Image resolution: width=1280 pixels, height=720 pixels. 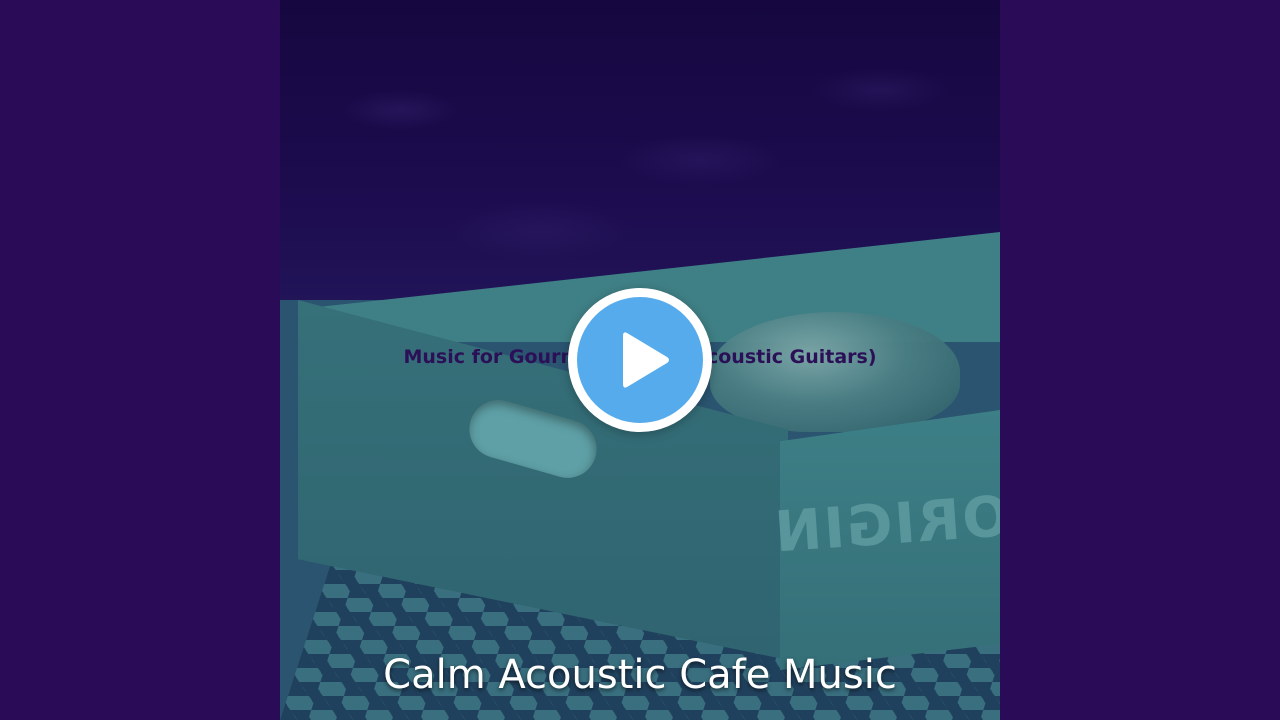 I want to click on cover-bread, so click(x=835, y=372).